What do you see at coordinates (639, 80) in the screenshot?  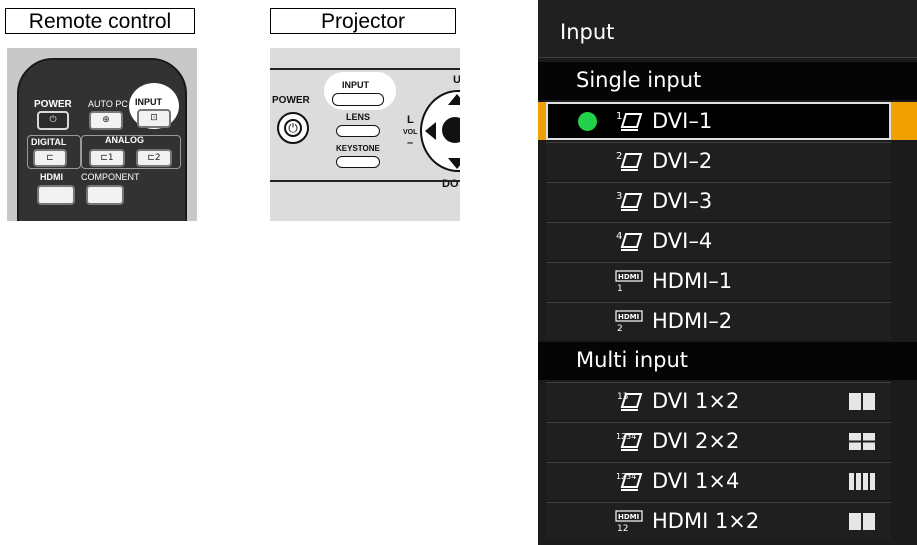 I see `section-title: Single input` at bounding box center [639, 80].